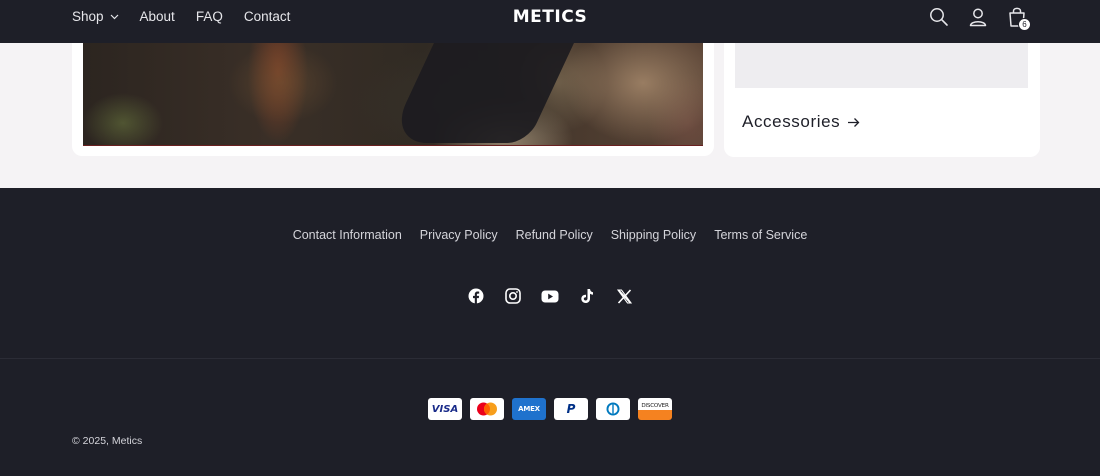 The height and width of the screenshot is (476, 1100). What do you see at coordinates (624, 296) in the screenshot?
I see `x-icon` at bounding box center [624, 296].